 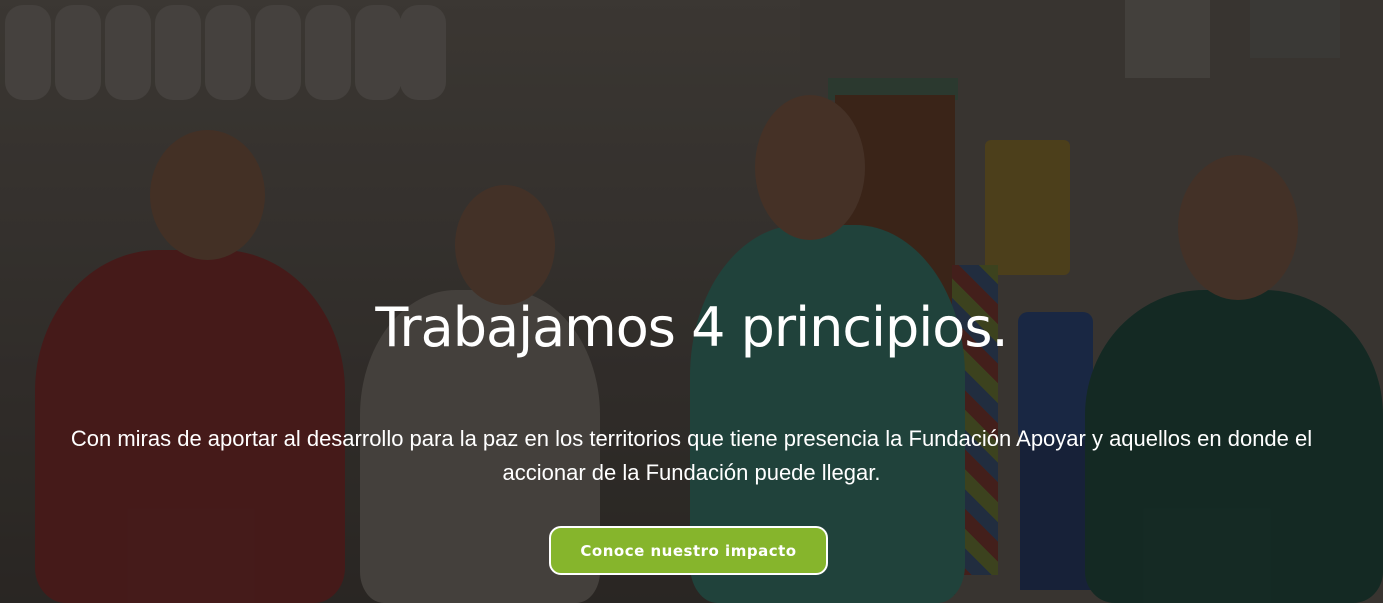 I want to click on hero-title: Trabajamos 4 principios., so click(x=691, y=327).